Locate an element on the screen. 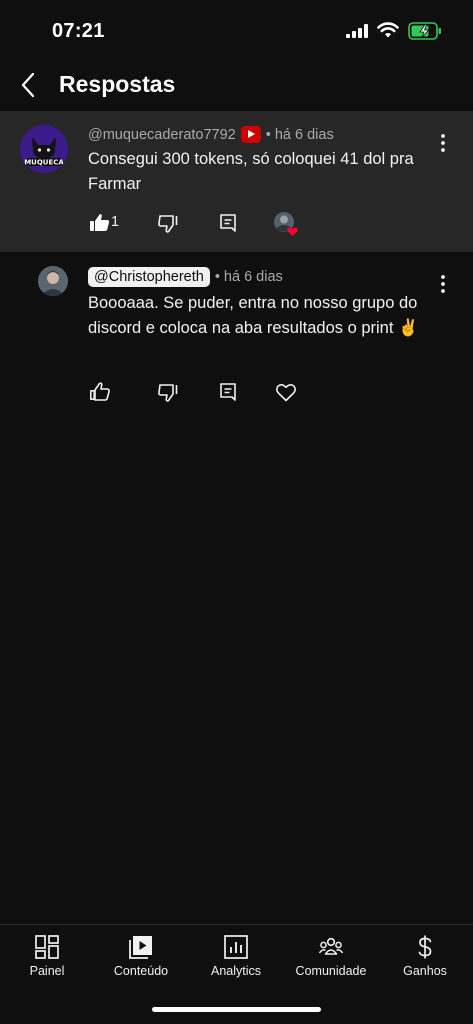 The width and height of the screenshot is (473, 1024). avatar: MUQUECA is located at coordinates (44, 149).